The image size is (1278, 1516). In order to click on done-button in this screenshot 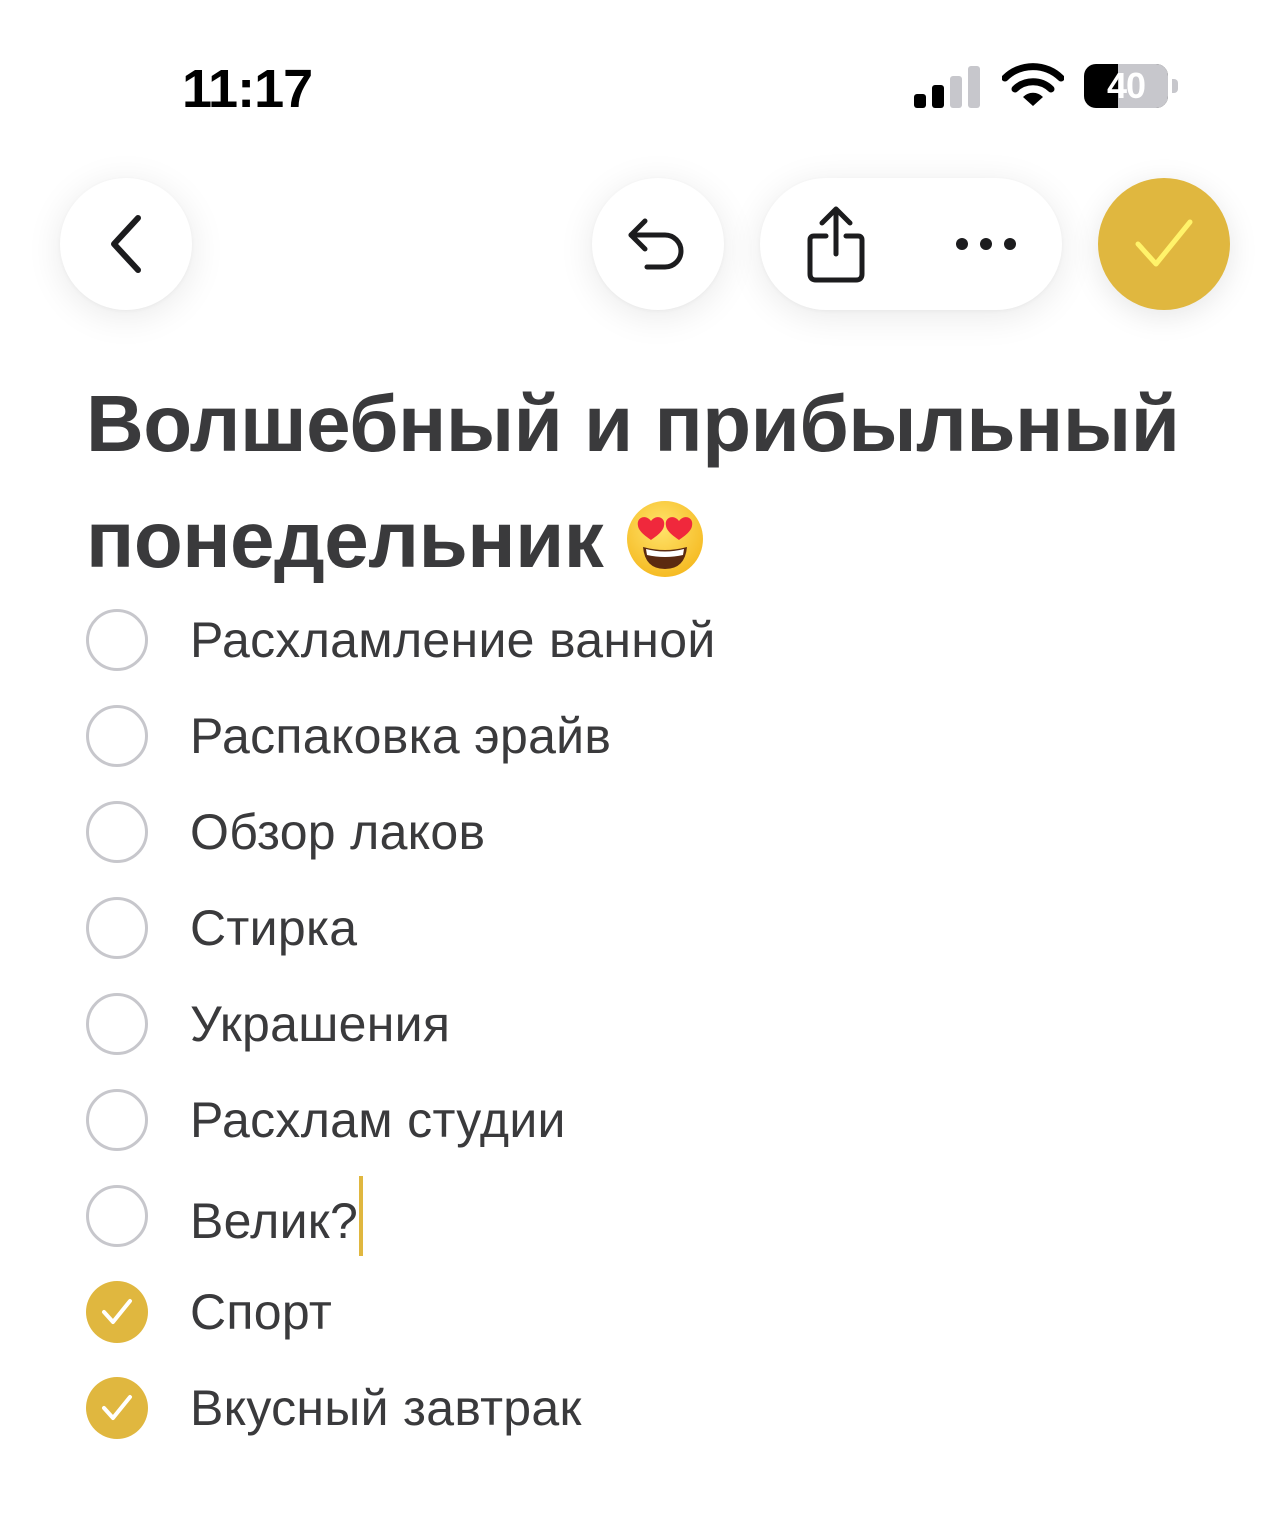, I will do `click(1164, 244)`.